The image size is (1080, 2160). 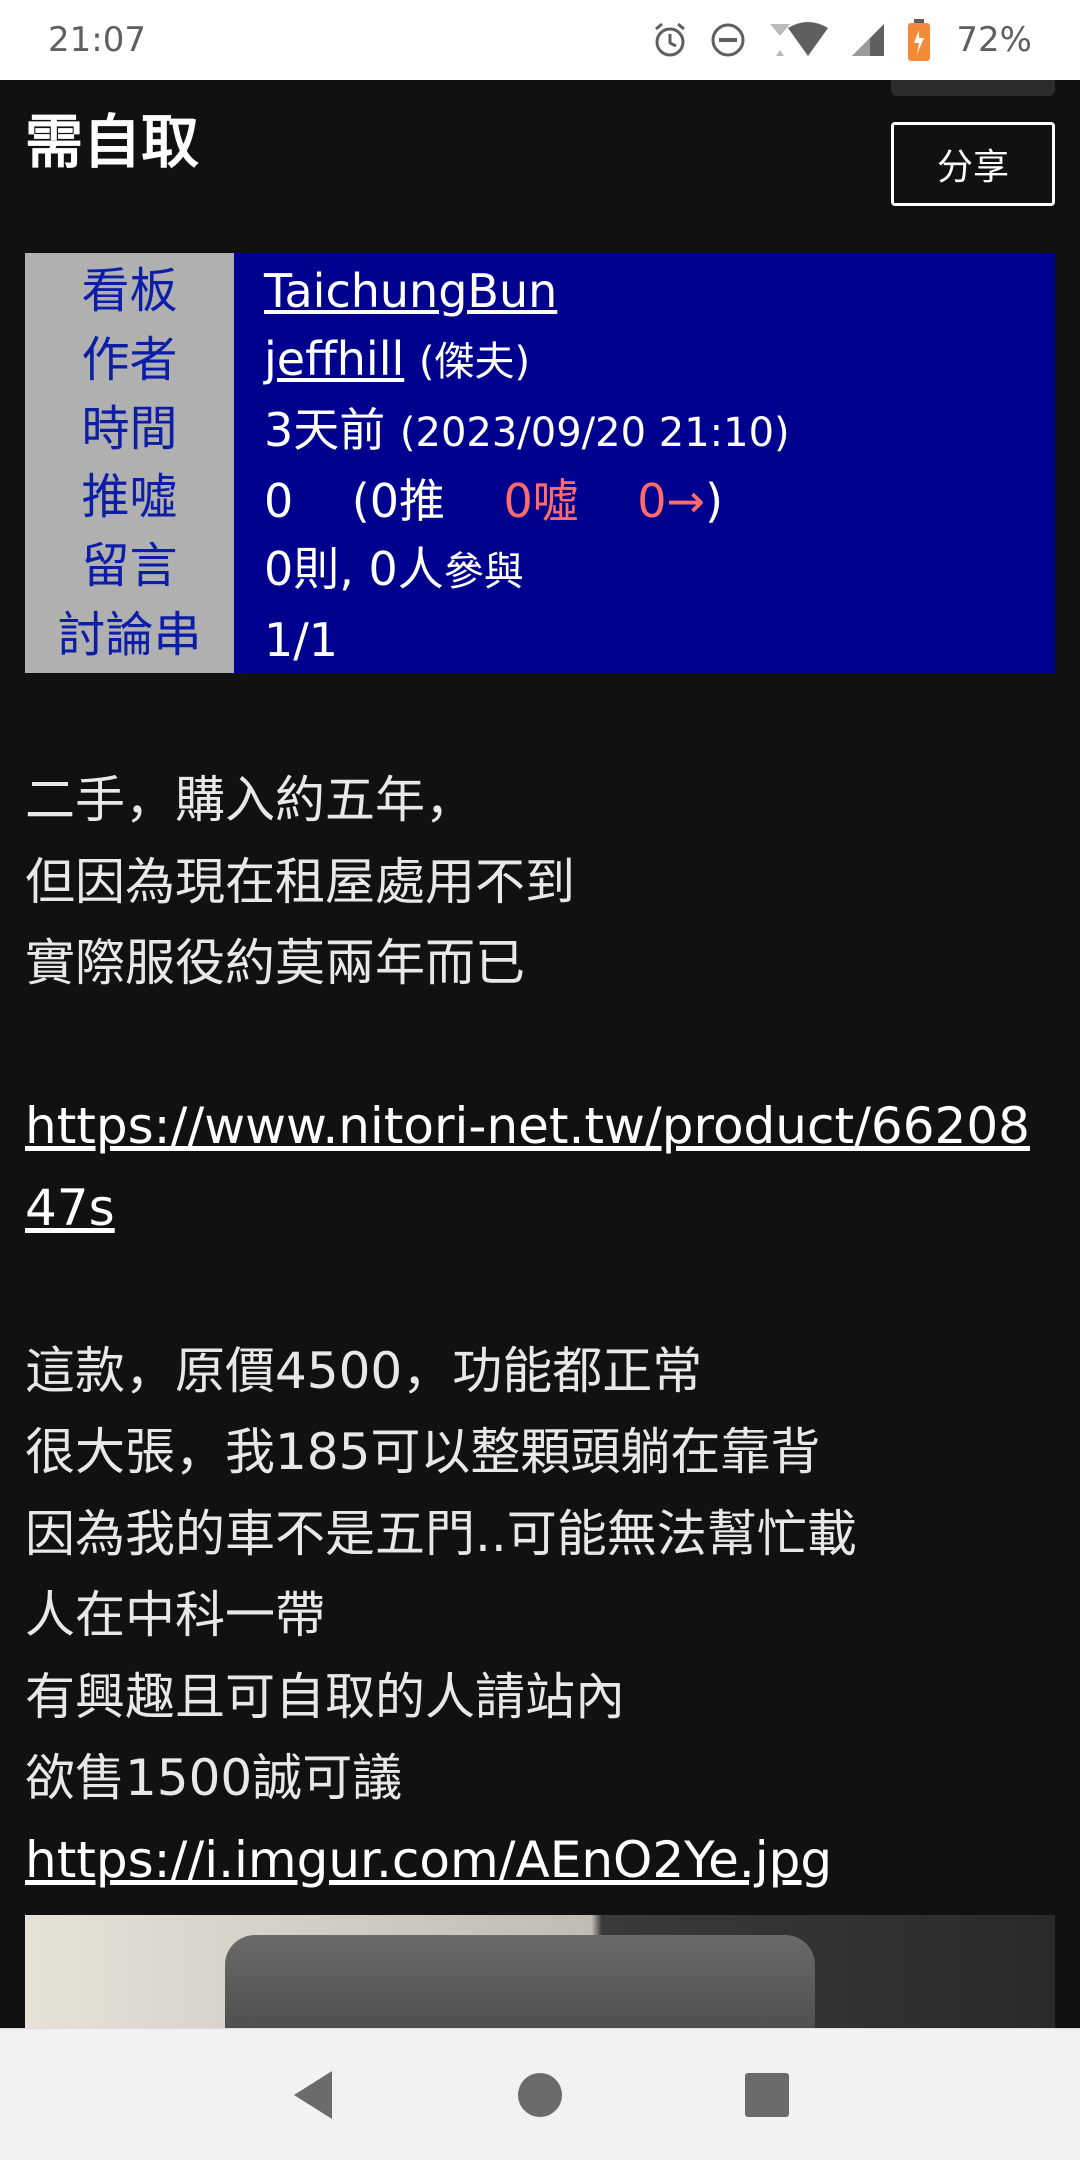 What do you see at coordinates (410, 291) in the screenshot?
I see `board-link: TaichungBun` at bounding box center [410, 291].